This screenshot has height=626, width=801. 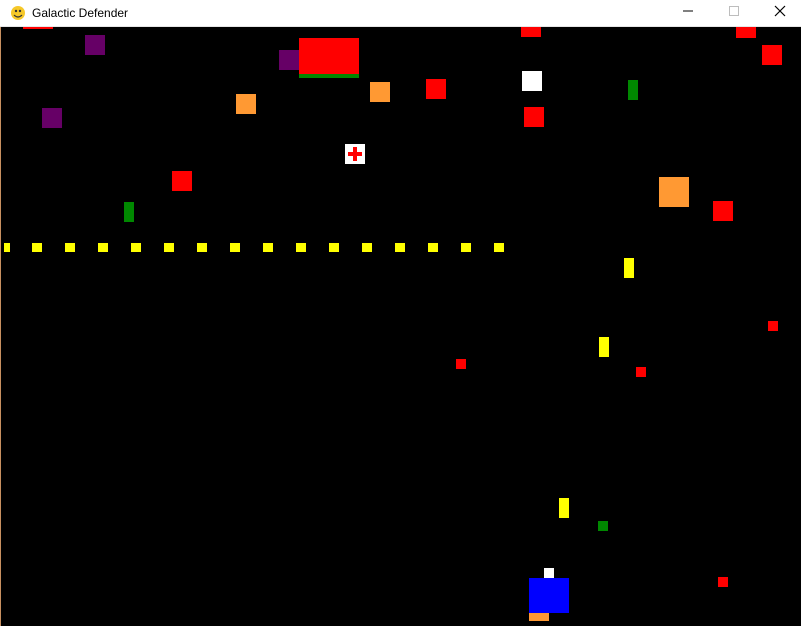 I want to click on minimize-button, so click(x=688, y=13).